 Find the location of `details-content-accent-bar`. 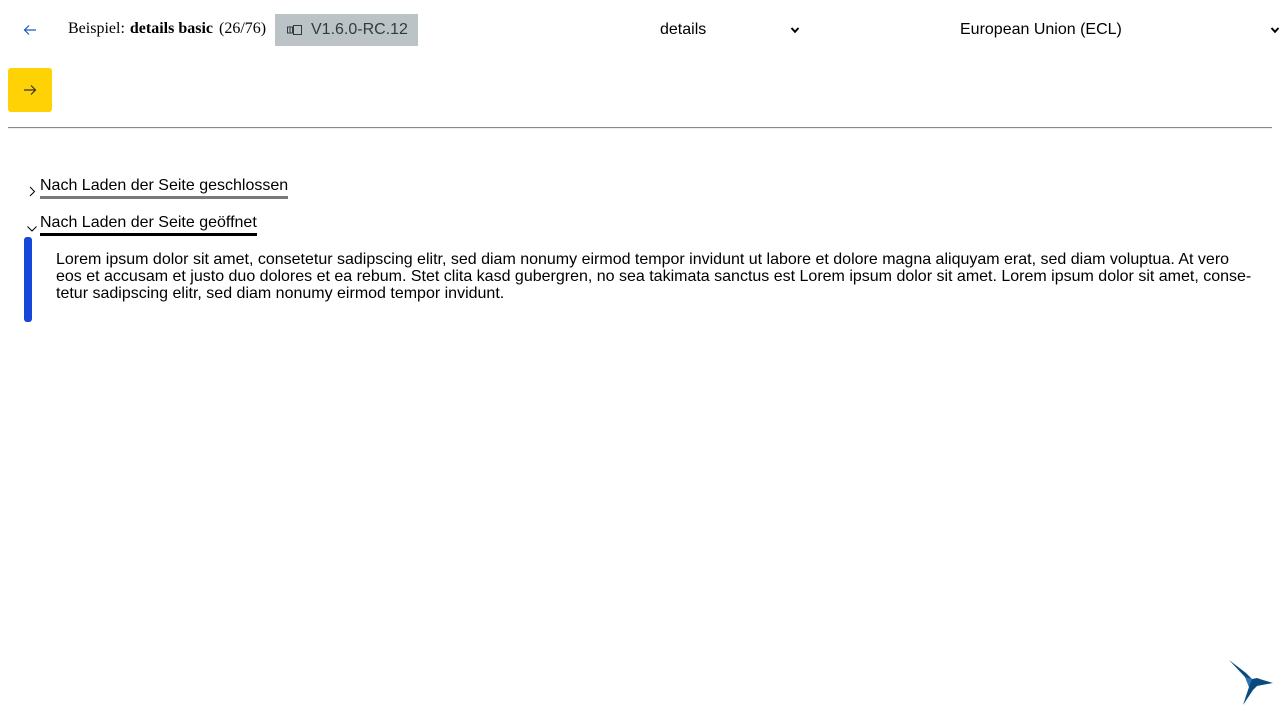

details-content-accent-bar is located at coordinates (28, 279).